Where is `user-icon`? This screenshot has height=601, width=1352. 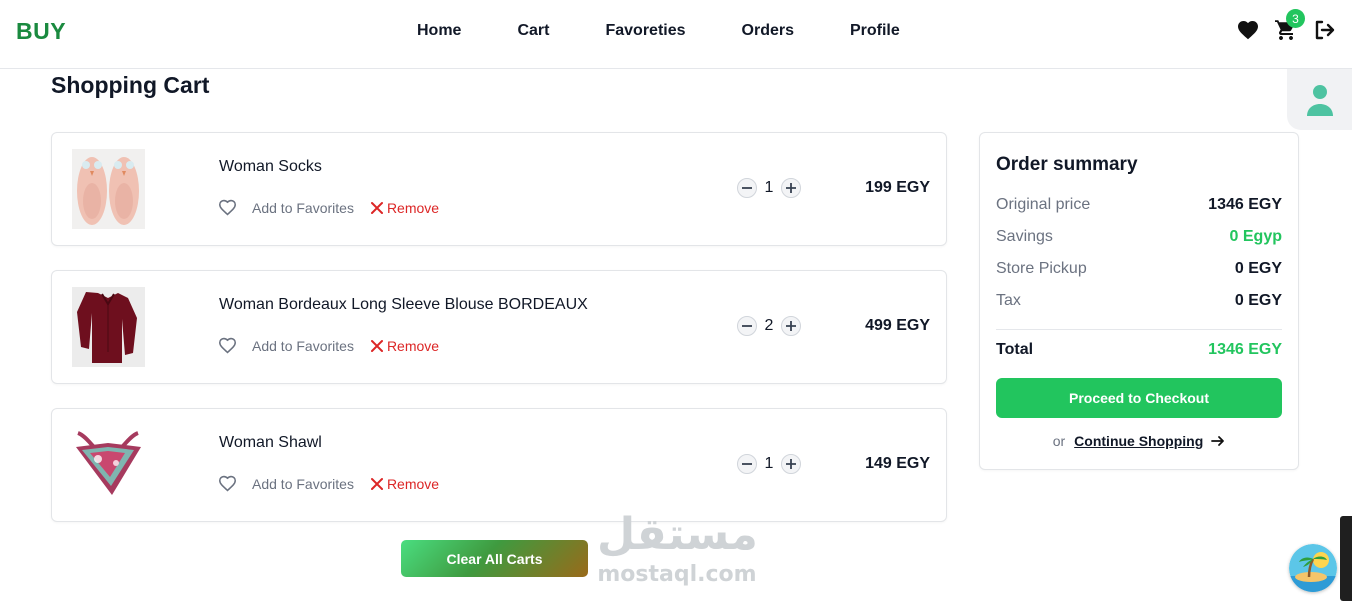 user-icon is located at coordinates (1319, 100).